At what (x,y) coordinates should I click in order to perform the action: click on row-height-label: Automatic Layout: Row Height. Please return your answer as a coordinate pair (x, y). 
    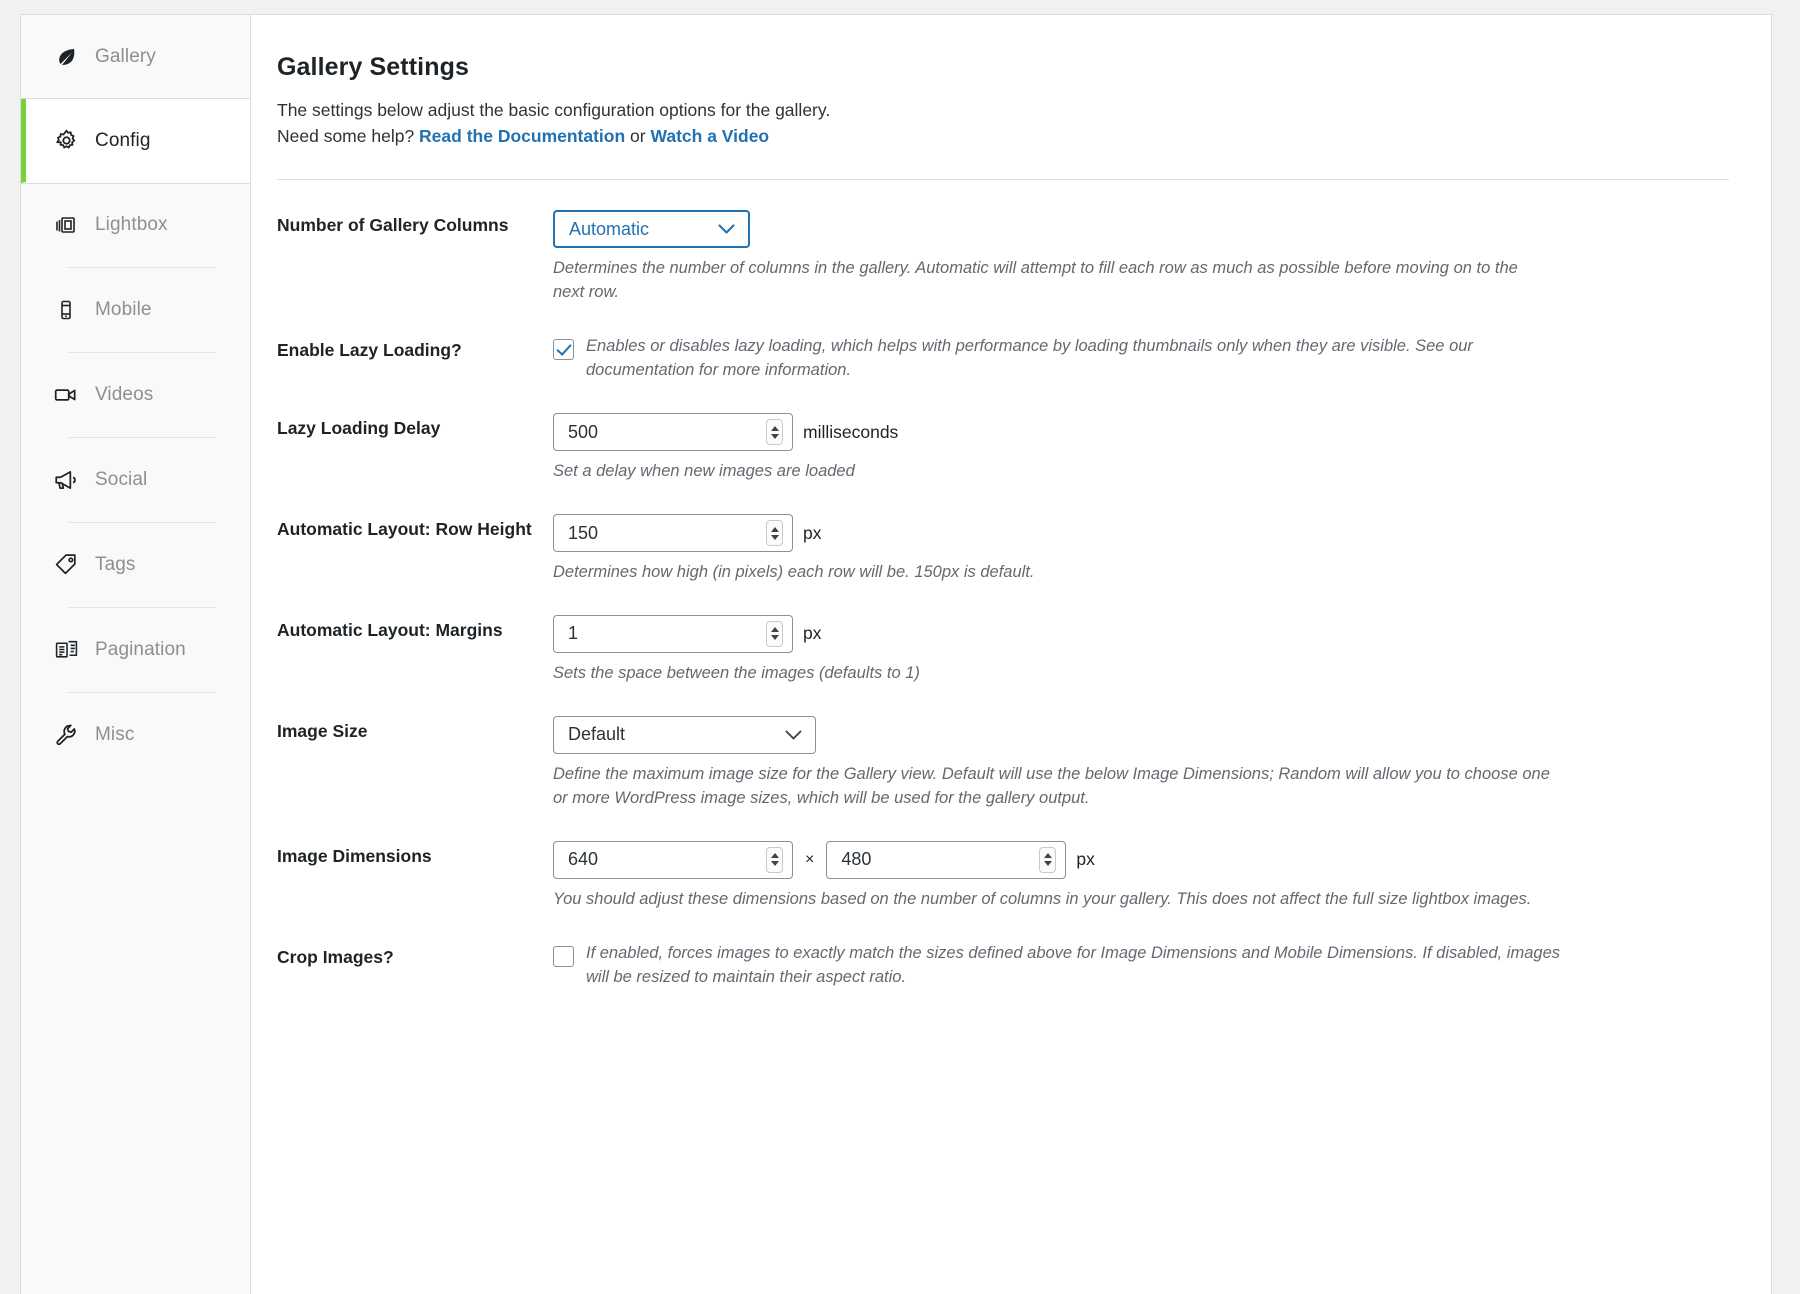
    Looking at the image, I should click on (404, 529).